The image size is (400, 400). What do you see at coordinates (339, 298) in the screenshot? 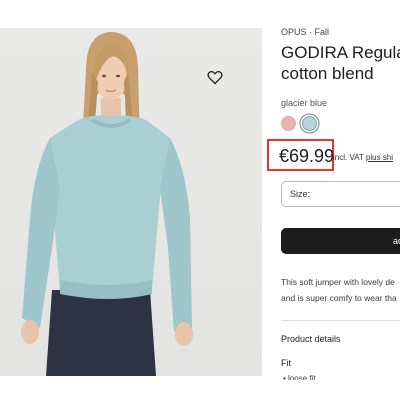
I see `description-line-2: and is super comfy to wear tha` at bounding box center [339, 298].